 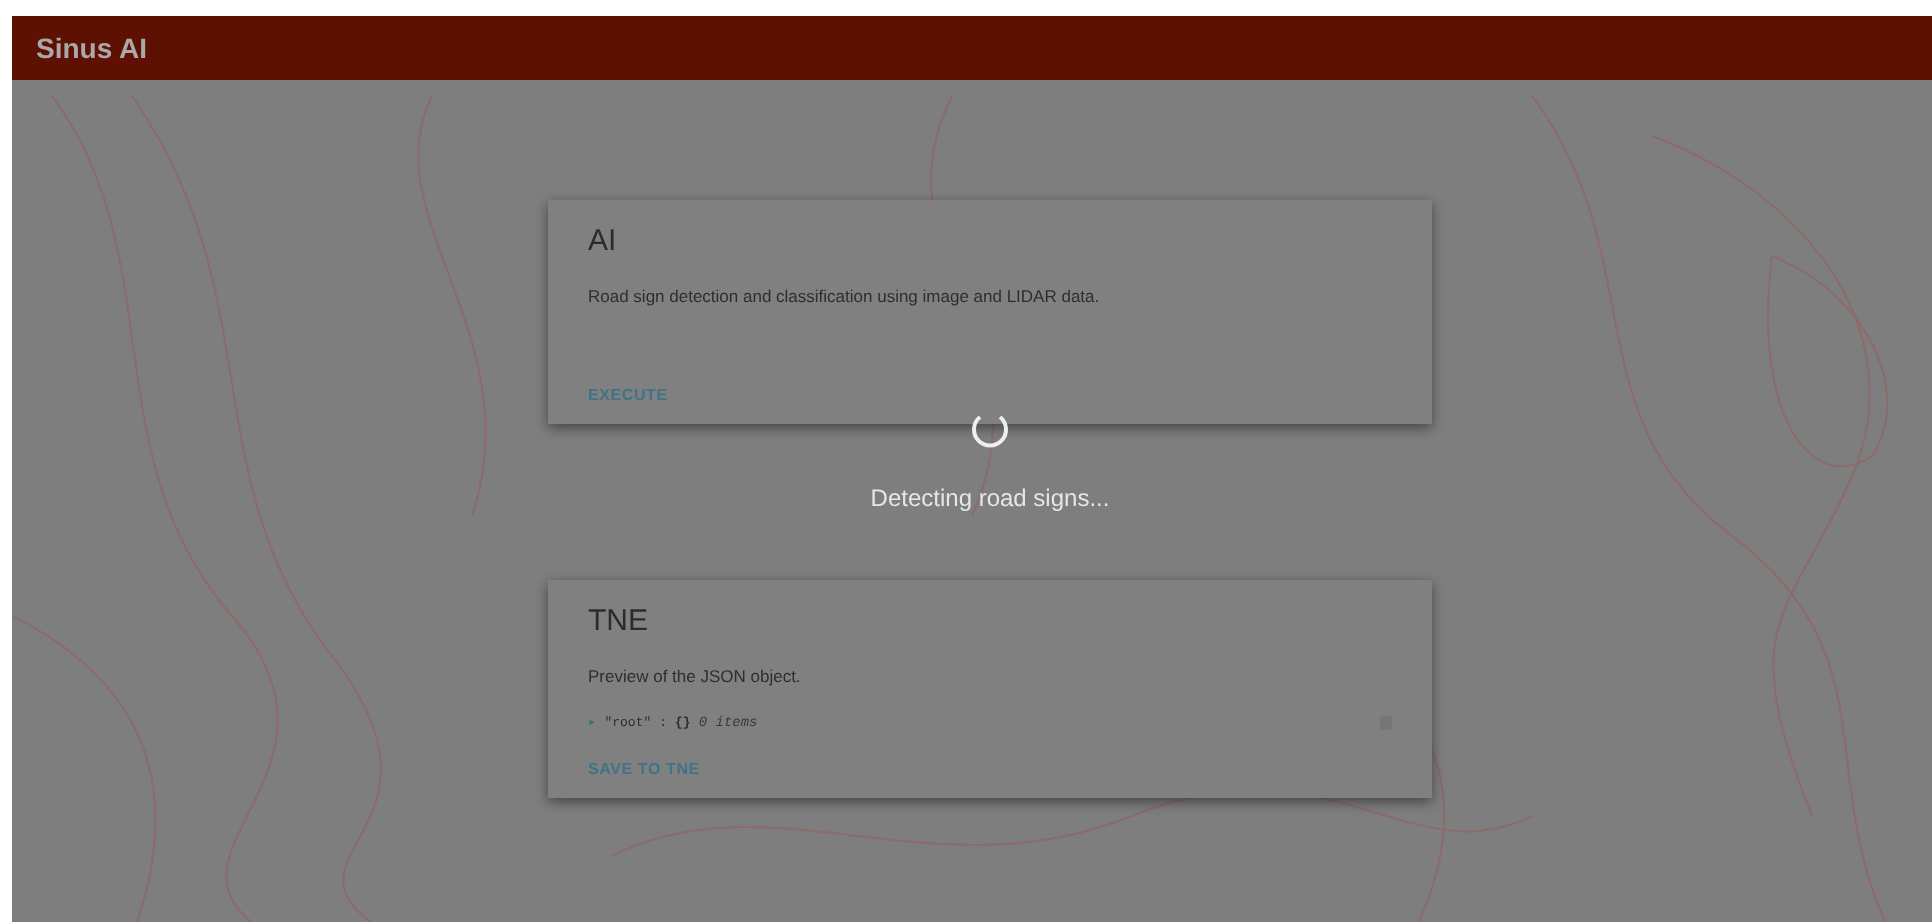 What do you see at coordinates (603, 241) in the screenshot?
I see `card-title: AI` at bounding box center [603, 241].